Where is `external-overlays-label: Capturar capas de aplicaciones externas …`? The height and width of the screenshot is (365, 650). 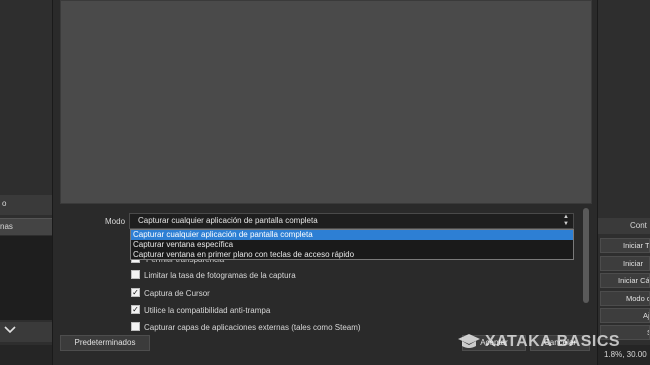
external-overlays-label: Capturar capas de aplicaciones externas … is located at coordinates (252, 327).